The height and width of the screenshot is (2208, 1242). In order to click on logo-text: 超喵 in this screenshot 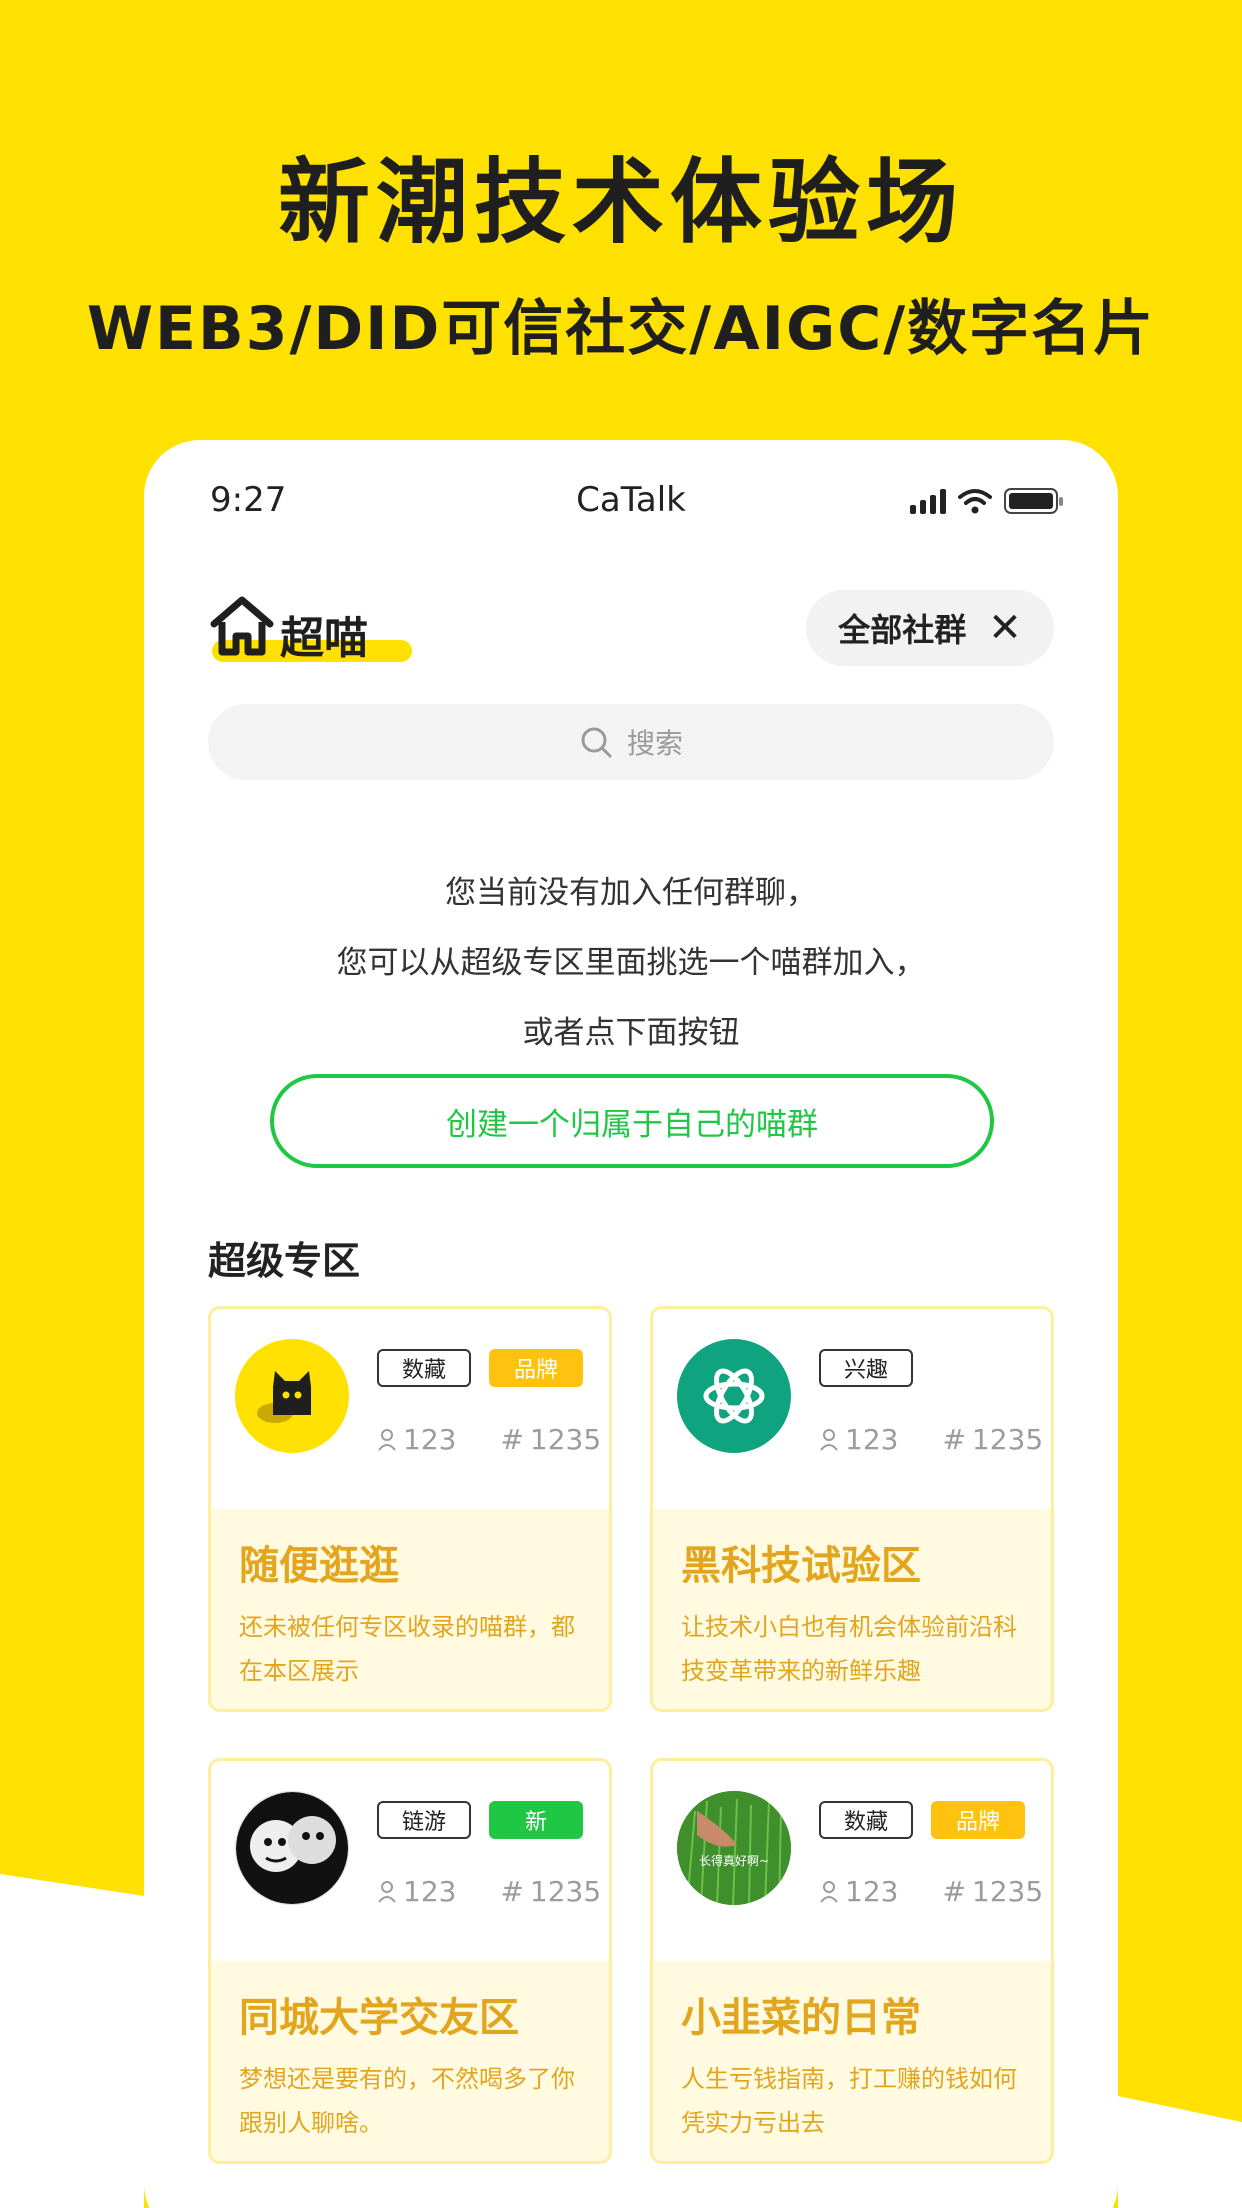, I will do `click(324, 638)`.